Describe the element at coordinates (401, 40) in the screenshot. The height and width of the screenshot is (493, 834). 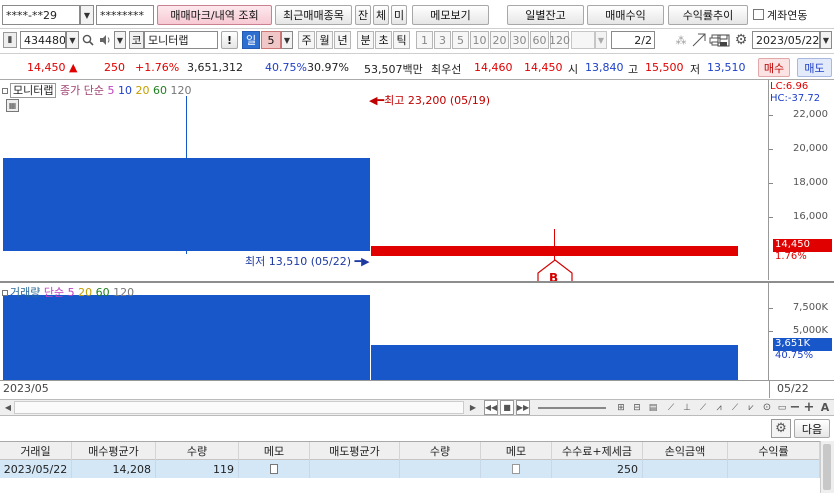
I see `period-tick-tab: 틱` at that location.